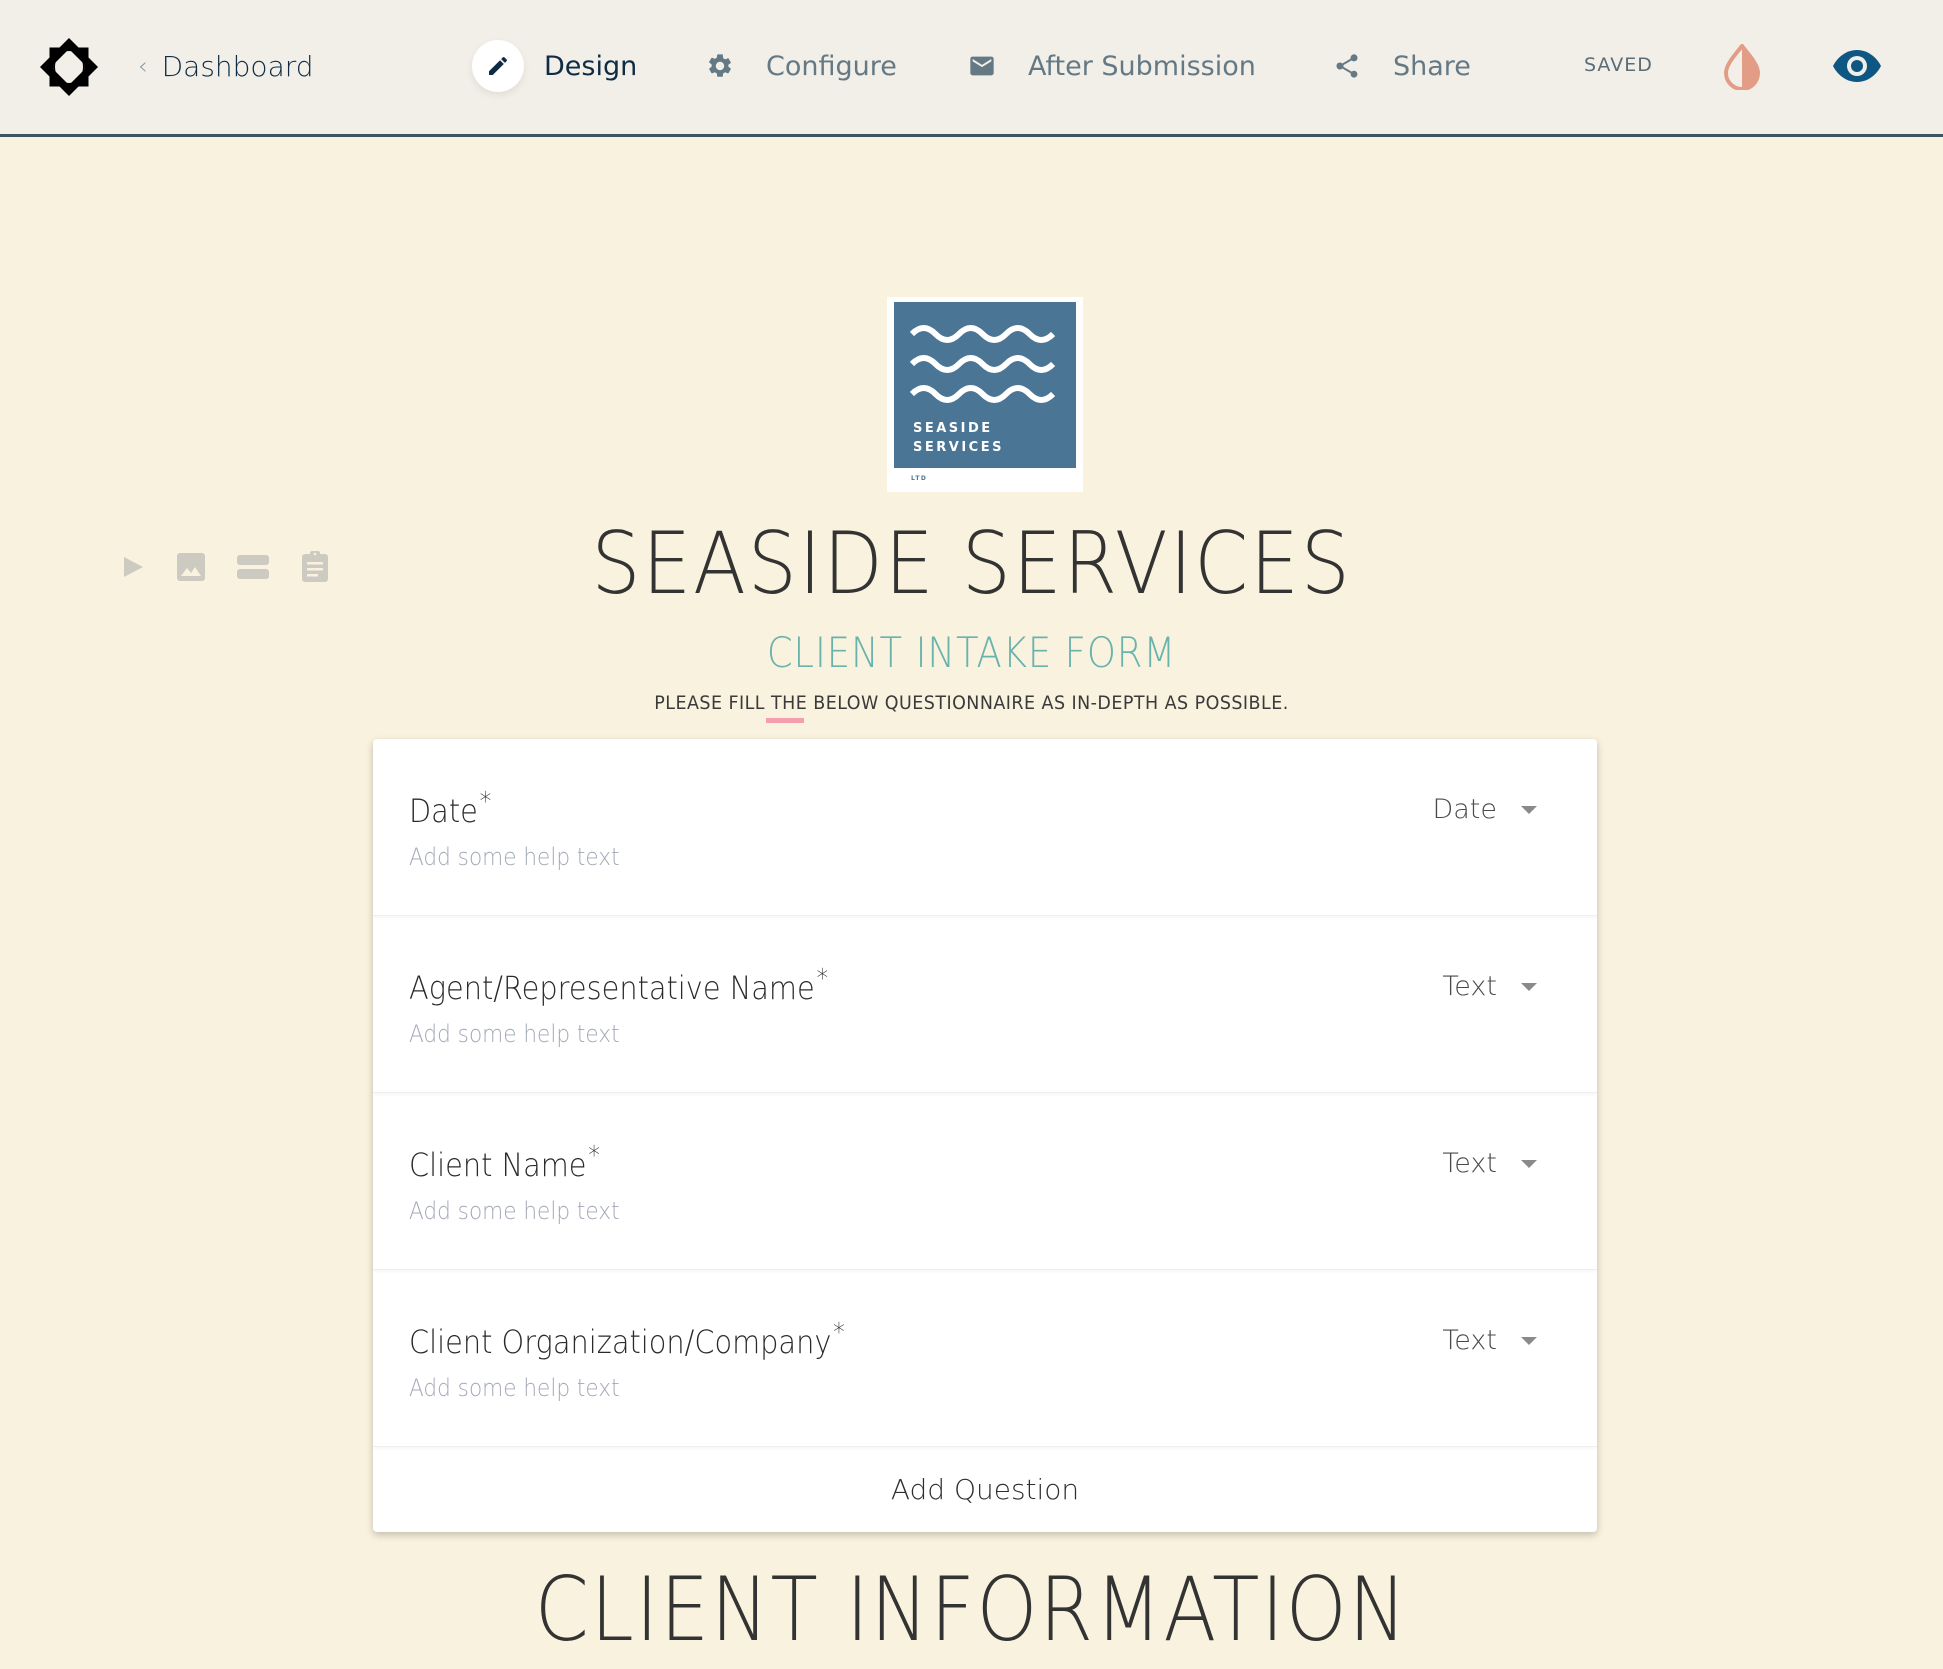 This screenshot has width=1943, height=1669. I want to click on tab-after-submission-label: After Submission, so click(1142, 66).